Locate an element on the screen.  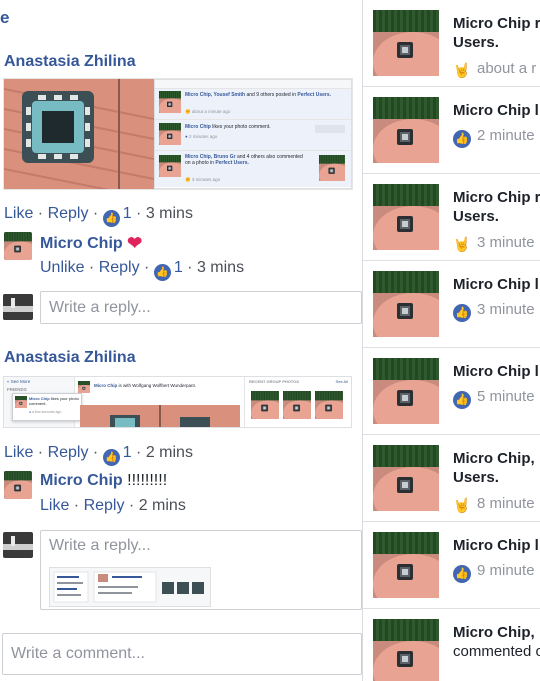
reply-author: Micro Chip !!!!!!!!! is located at coordinates (103, 481).